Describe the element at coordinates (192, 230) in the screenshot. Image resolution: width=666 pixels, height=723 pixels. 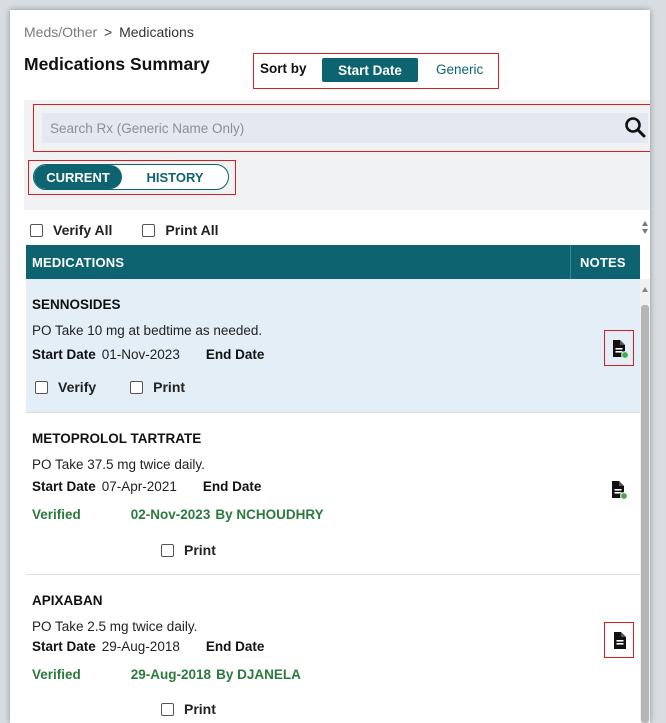
I see `print-all-label: Print All` at that location.